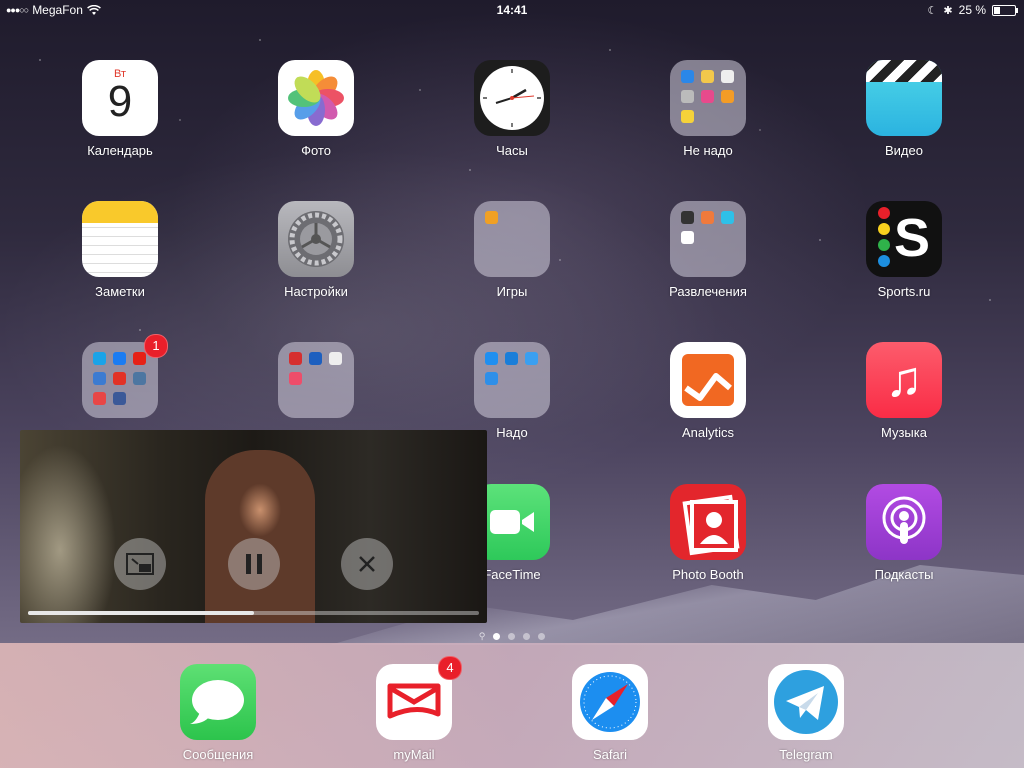 The image size is (1024, 768). I want to click on settings-gear-icon, so click(316, 239).